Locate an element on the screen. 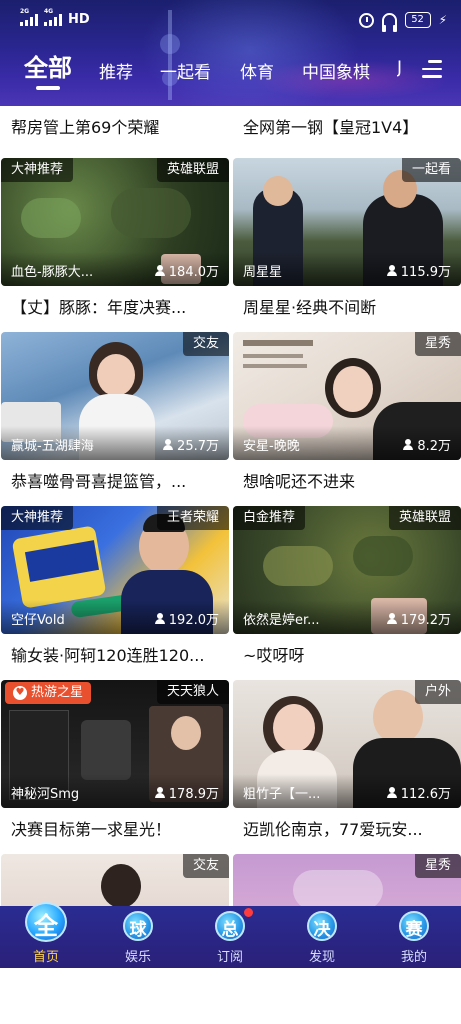  nav-home-label: 首页 is located at coordinates (45, 957).